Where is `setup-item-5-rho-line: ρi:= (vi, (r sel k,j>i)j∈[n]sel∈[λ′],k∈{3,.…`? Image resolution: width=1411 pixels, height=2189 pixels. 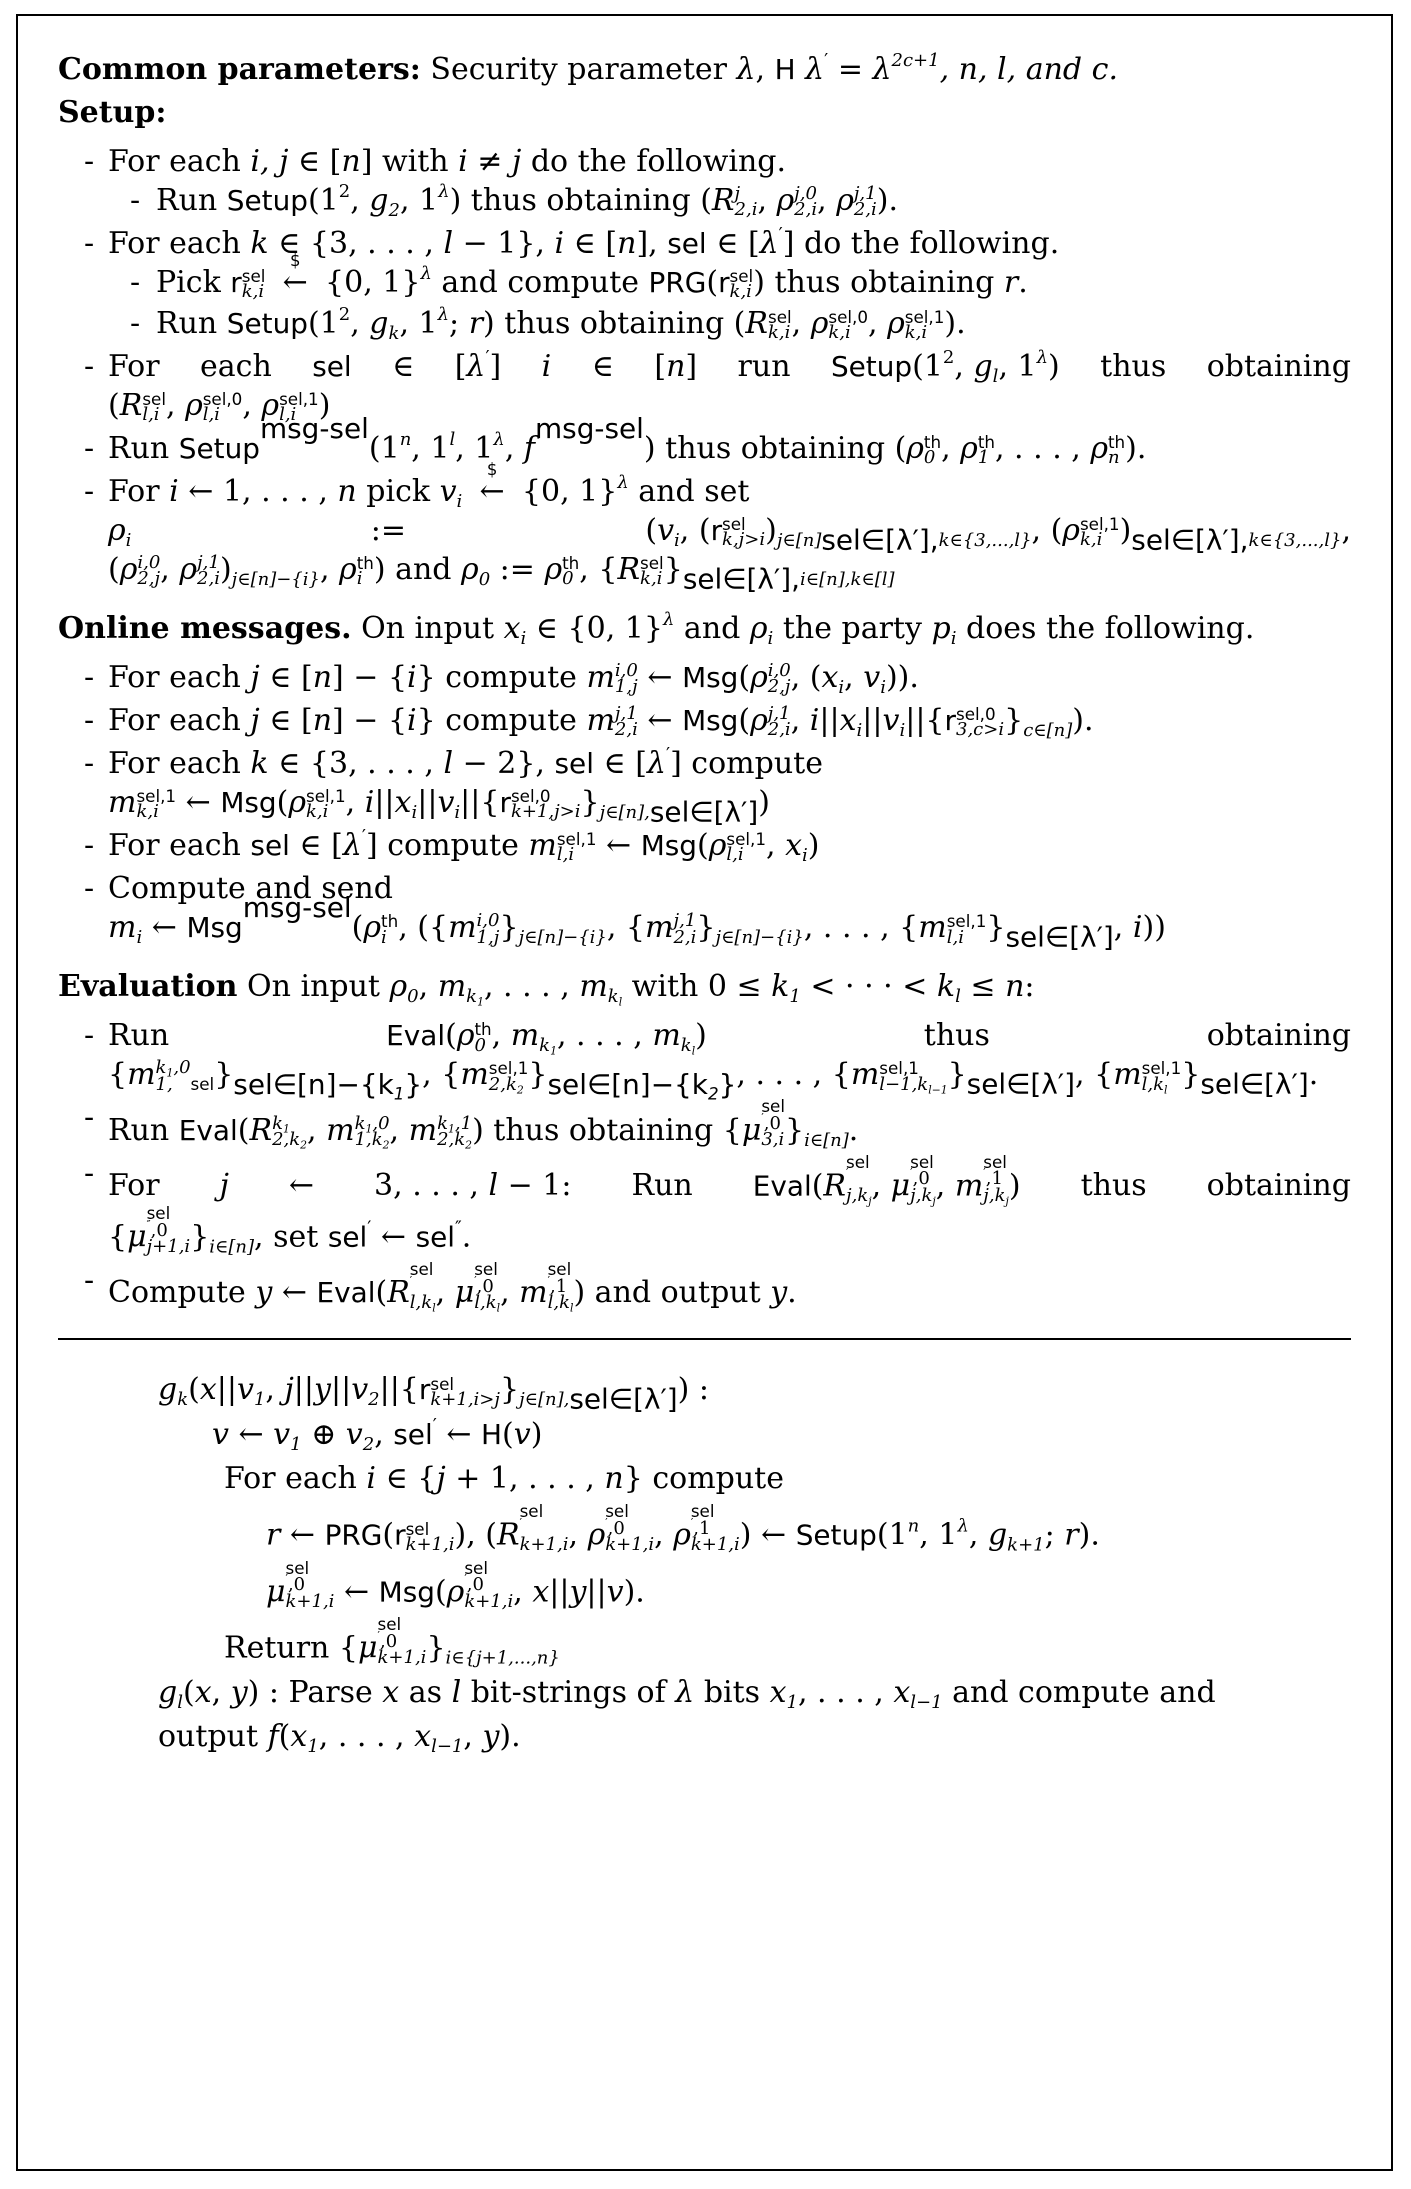
setup-item-5-rho-line: ρi:= (vi, (r sel k,j>i)j∈[n]sel∈[λ′],k∈{3,.… is located at coordinates (729, 535).